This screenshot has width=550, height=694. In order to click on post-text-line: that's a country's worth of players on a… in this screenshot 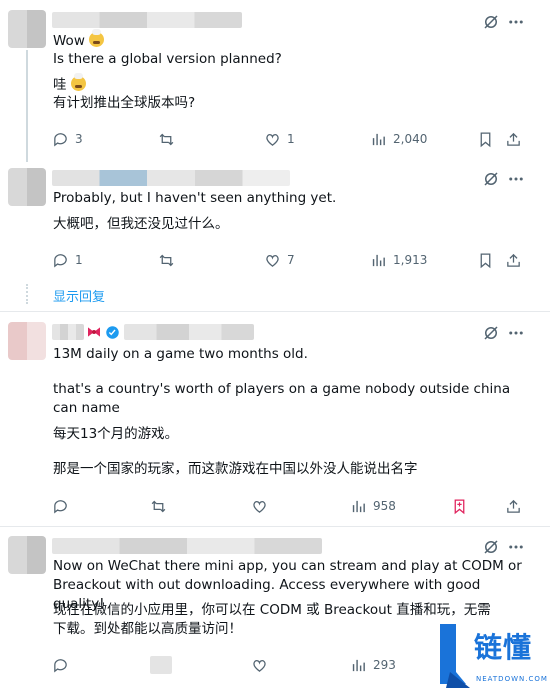, I will do `click(282, 398)`.